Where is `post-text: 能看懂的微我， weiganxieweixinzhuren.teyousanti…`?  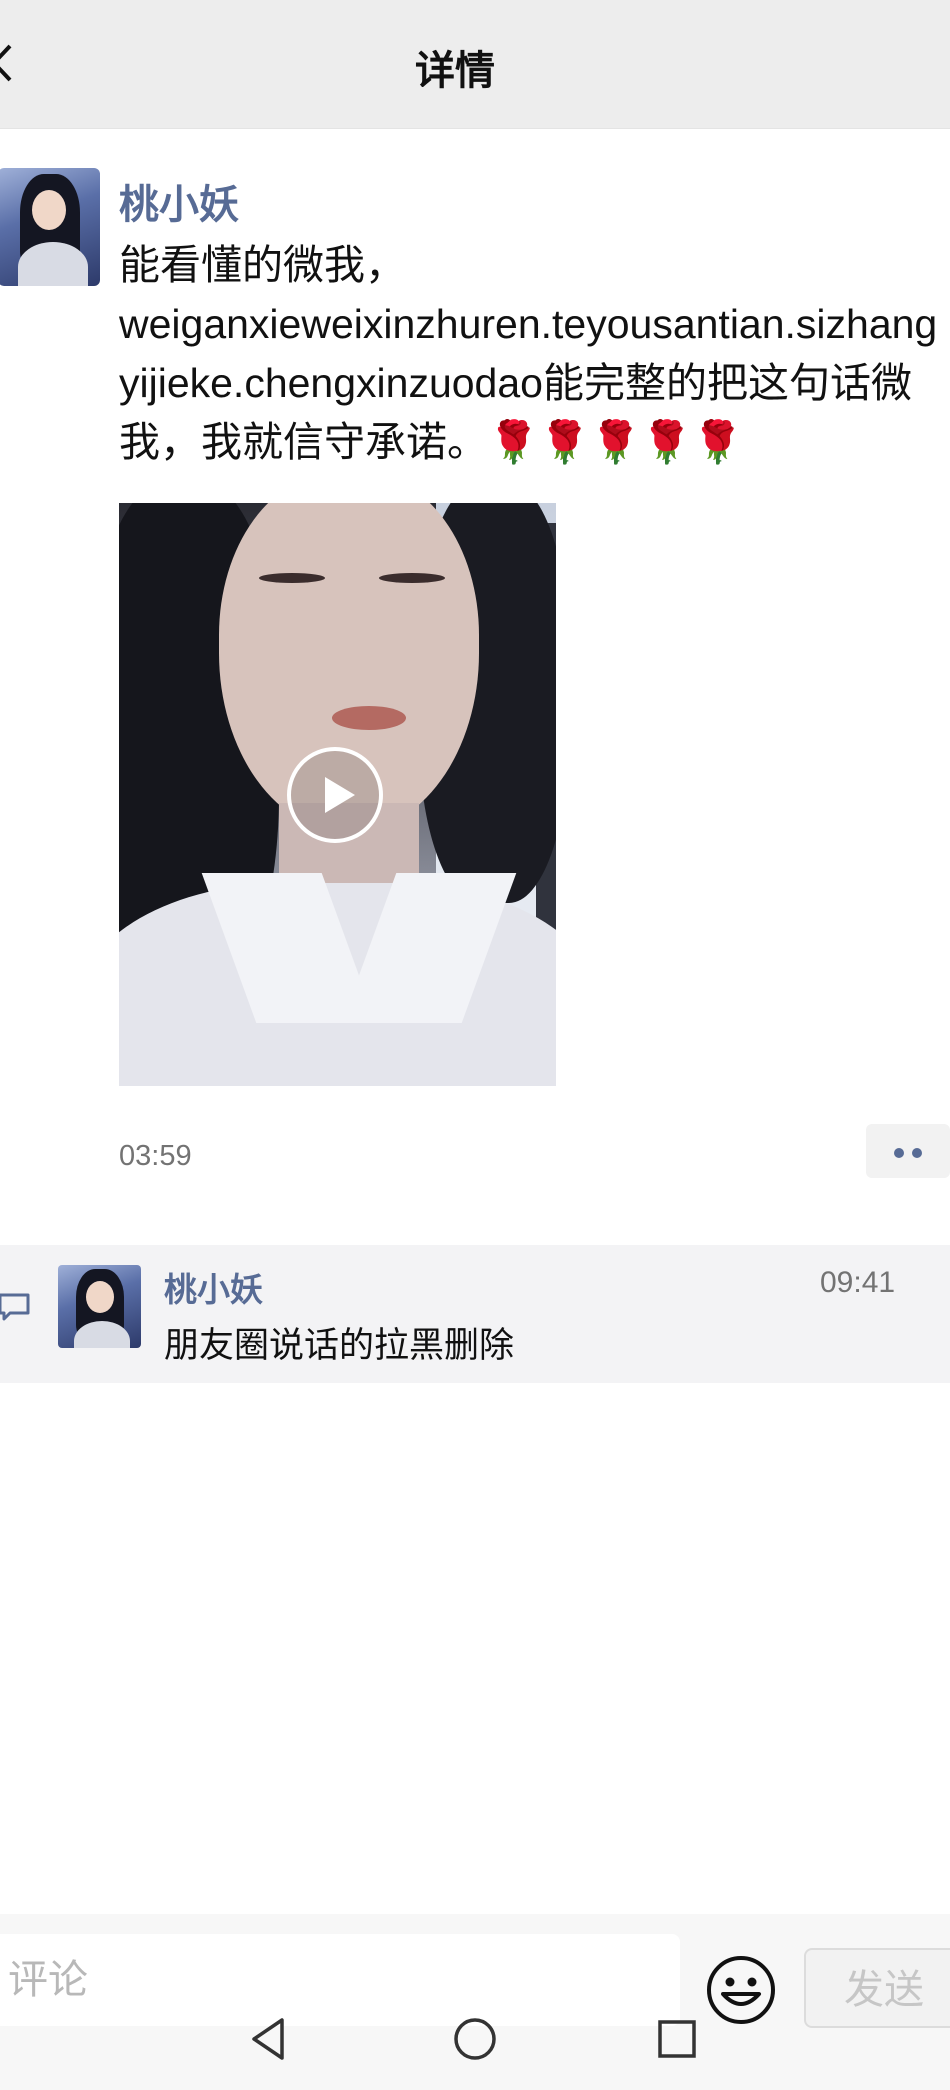
post-text: 能看懂的微我， weiganxieweixinzhuren.teyousanti… is located at coordinates (534, 354).